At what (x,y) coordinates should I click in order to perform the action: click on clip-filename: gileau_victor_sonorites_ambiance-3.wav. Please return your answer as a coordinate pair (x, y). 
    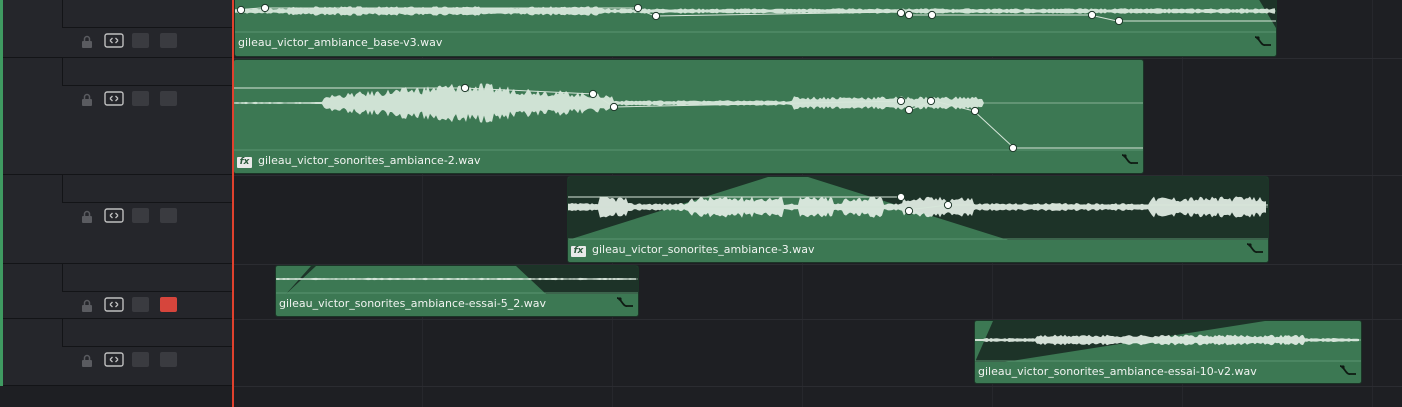
    Looking at the image, I should click on (703, 249).